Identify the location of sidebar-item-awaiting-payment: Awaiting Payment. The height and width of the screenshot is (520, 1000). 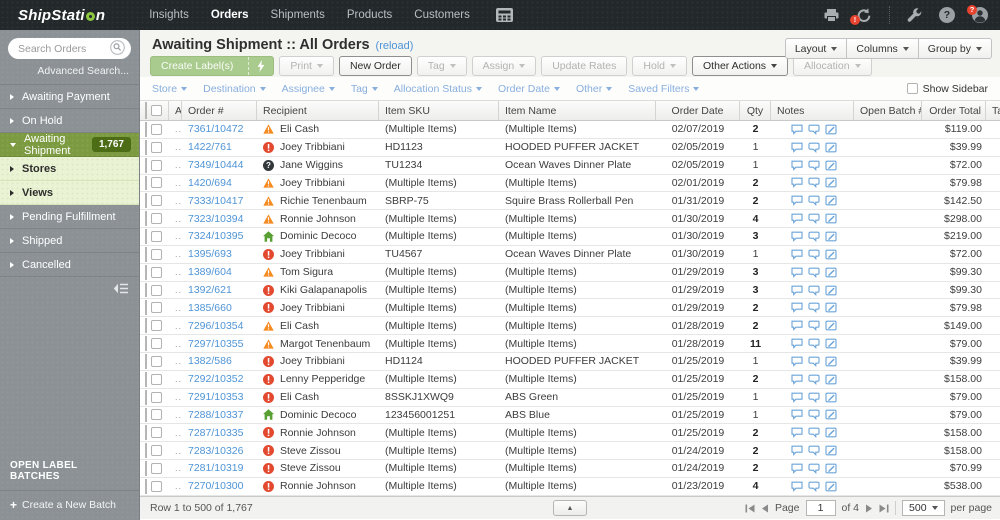
(69, 97).